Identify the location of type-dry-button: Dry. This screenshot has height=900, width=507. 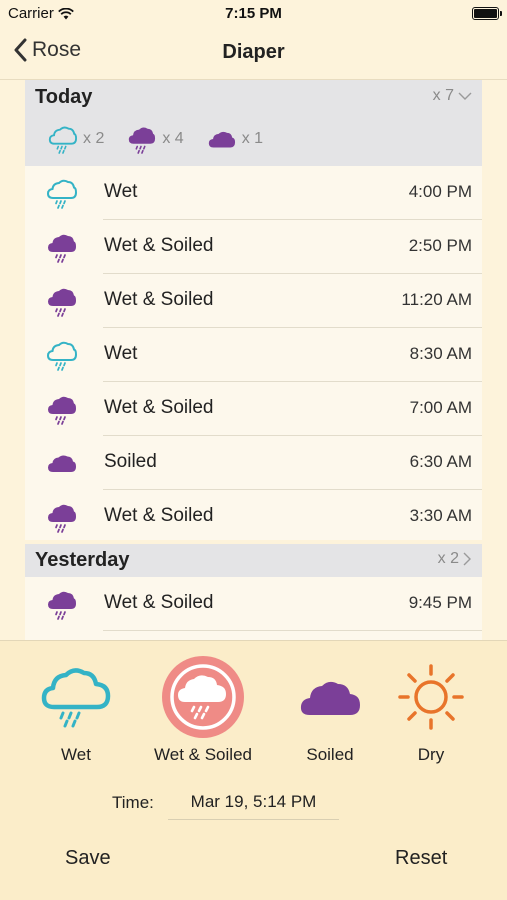
(431, 711).